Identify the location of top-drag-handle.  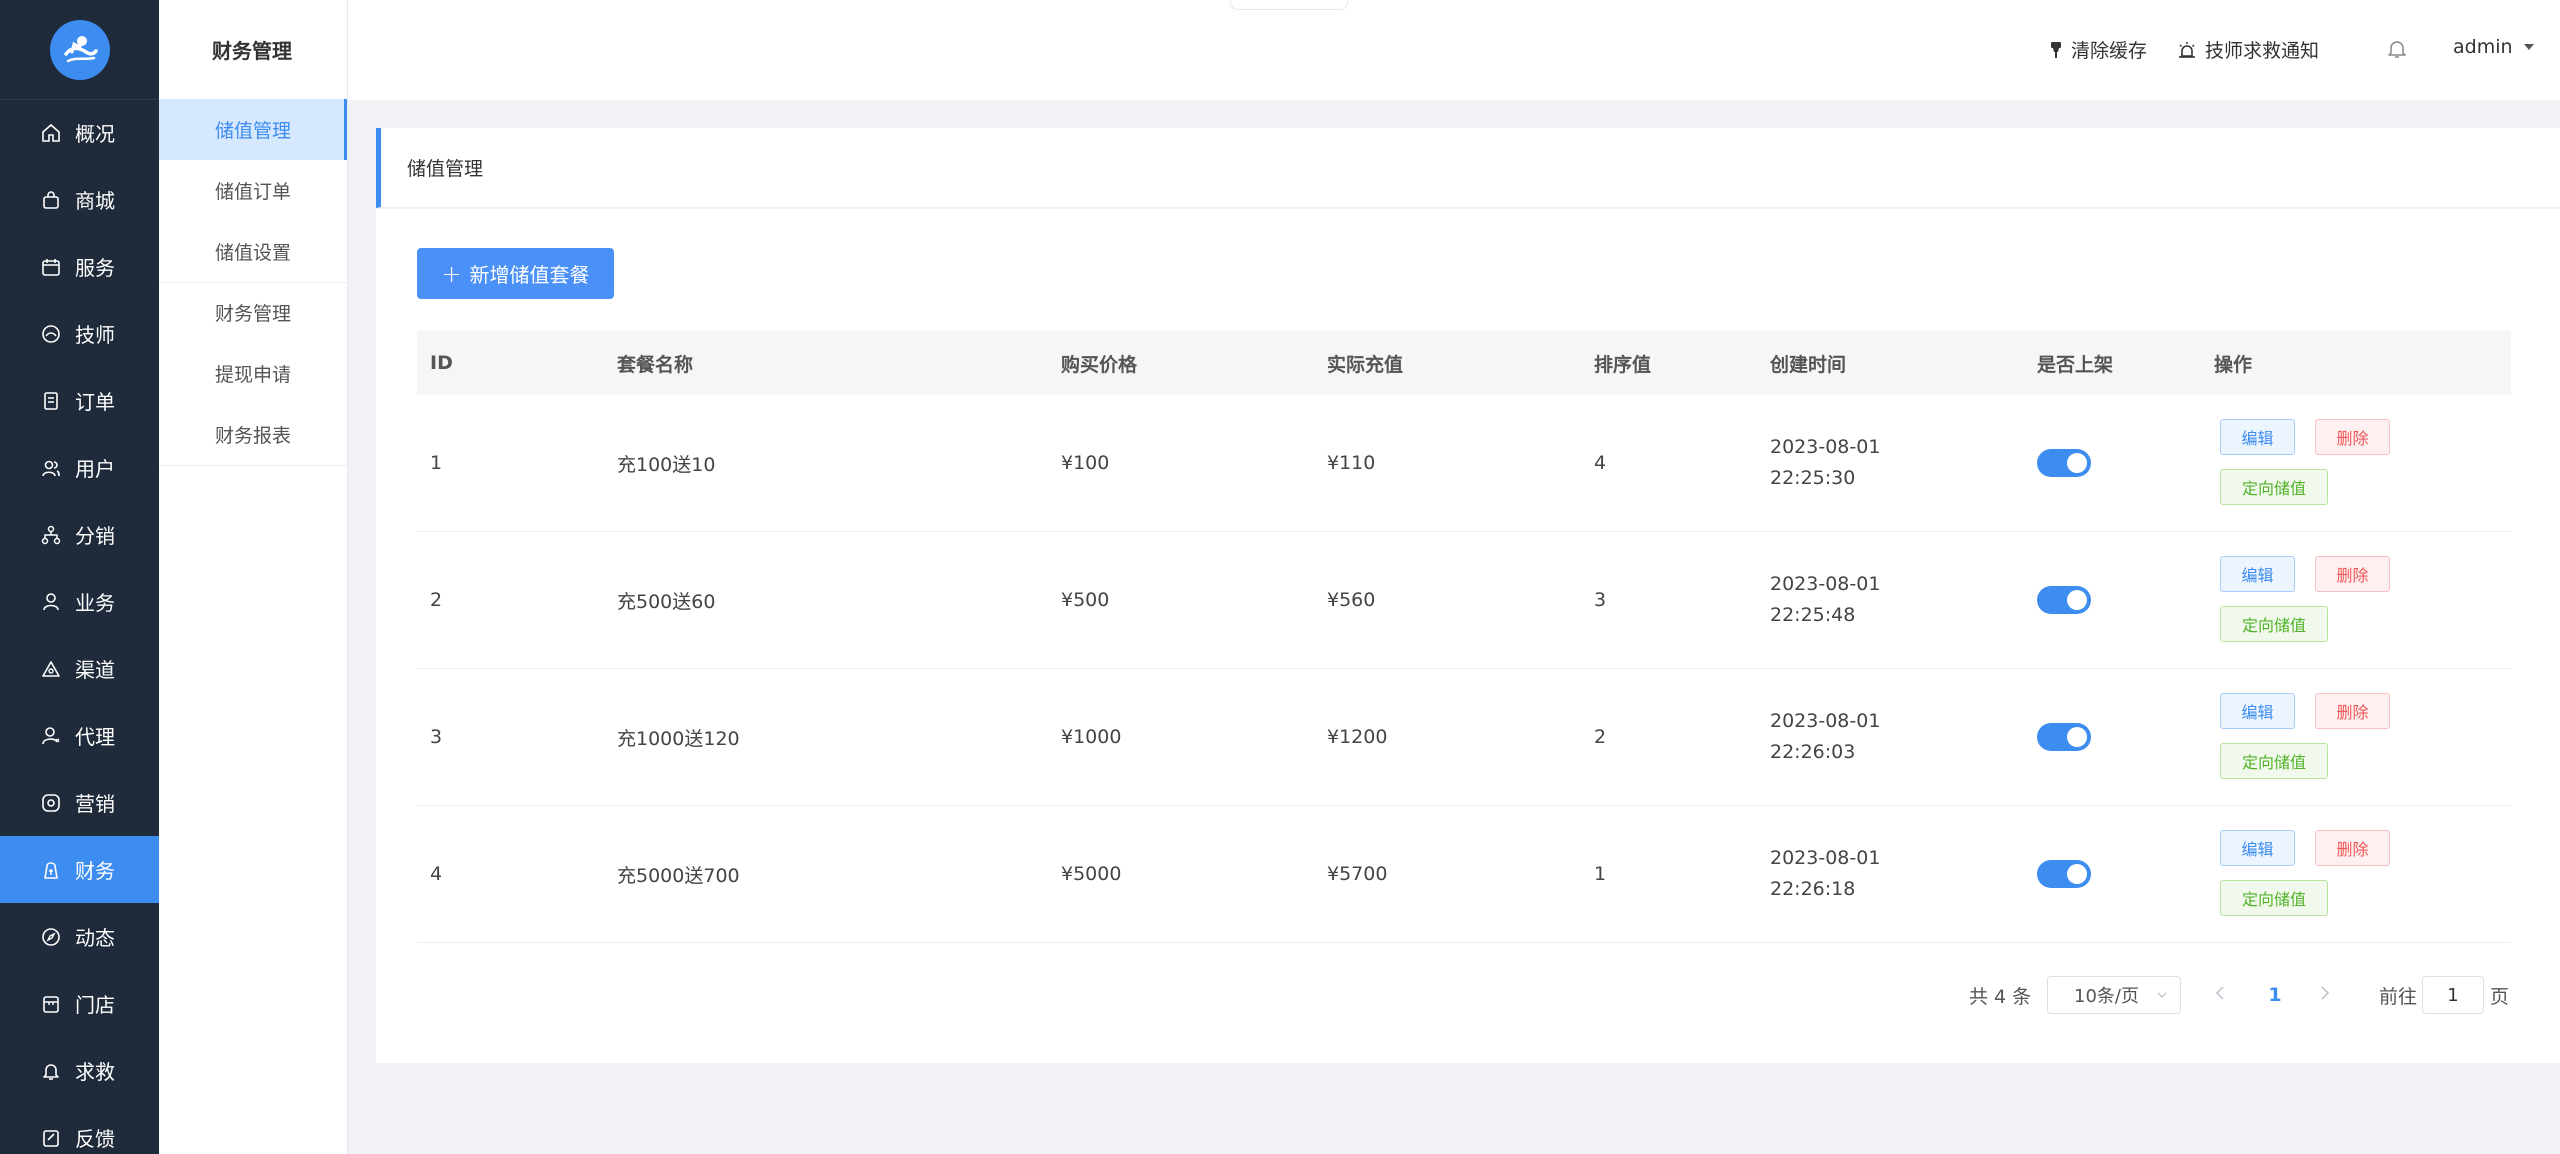
(1289, 5).